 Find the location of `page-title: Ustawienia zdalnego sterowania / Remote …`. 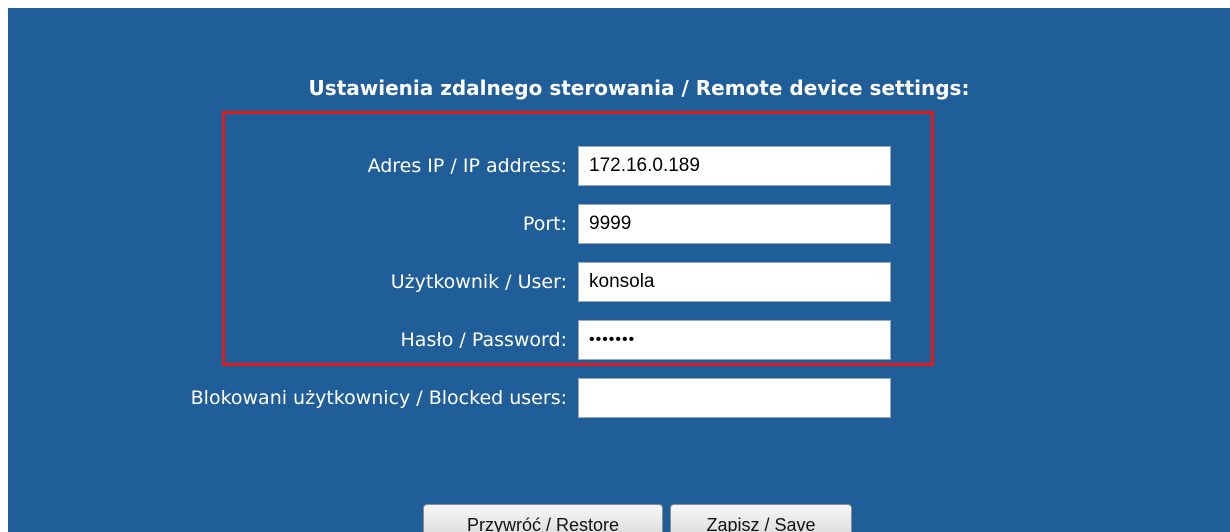

page-title: Ustawienia zdalnego sterowania / Remote … is located at coordinates (639, 88).